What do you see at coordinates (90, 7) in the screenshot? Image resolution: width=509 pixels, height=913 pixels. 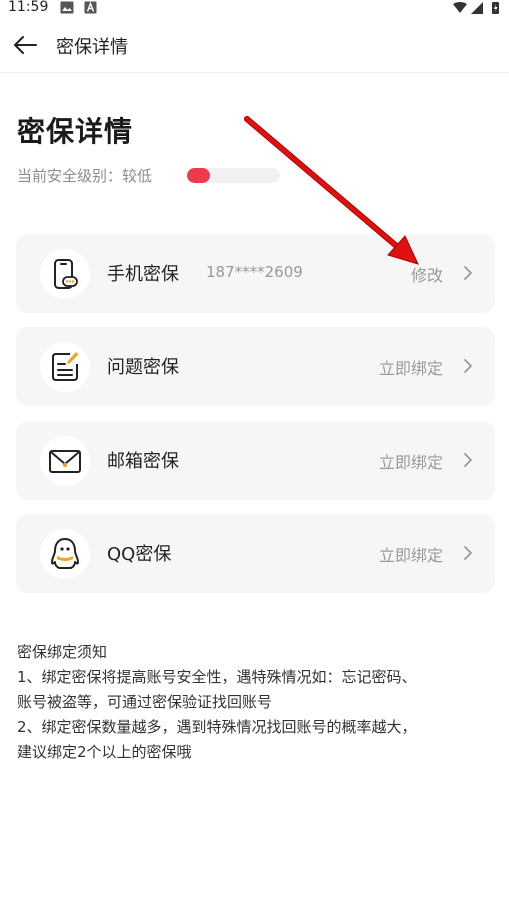 I see `app-notification-icon` at bounding box center [90, 7].